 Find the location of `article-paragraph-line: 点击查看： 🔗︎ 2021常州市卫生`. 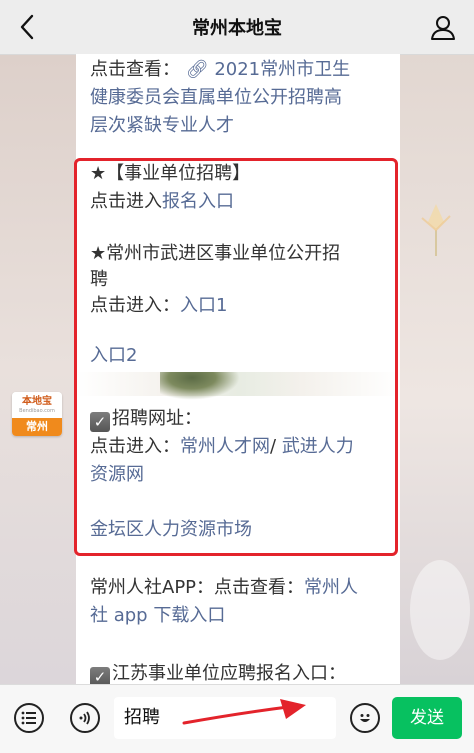

article-paragraph-line: 点击查看： 🔗︎ 2021常州市卫生 is located at coordinates (220, 70).